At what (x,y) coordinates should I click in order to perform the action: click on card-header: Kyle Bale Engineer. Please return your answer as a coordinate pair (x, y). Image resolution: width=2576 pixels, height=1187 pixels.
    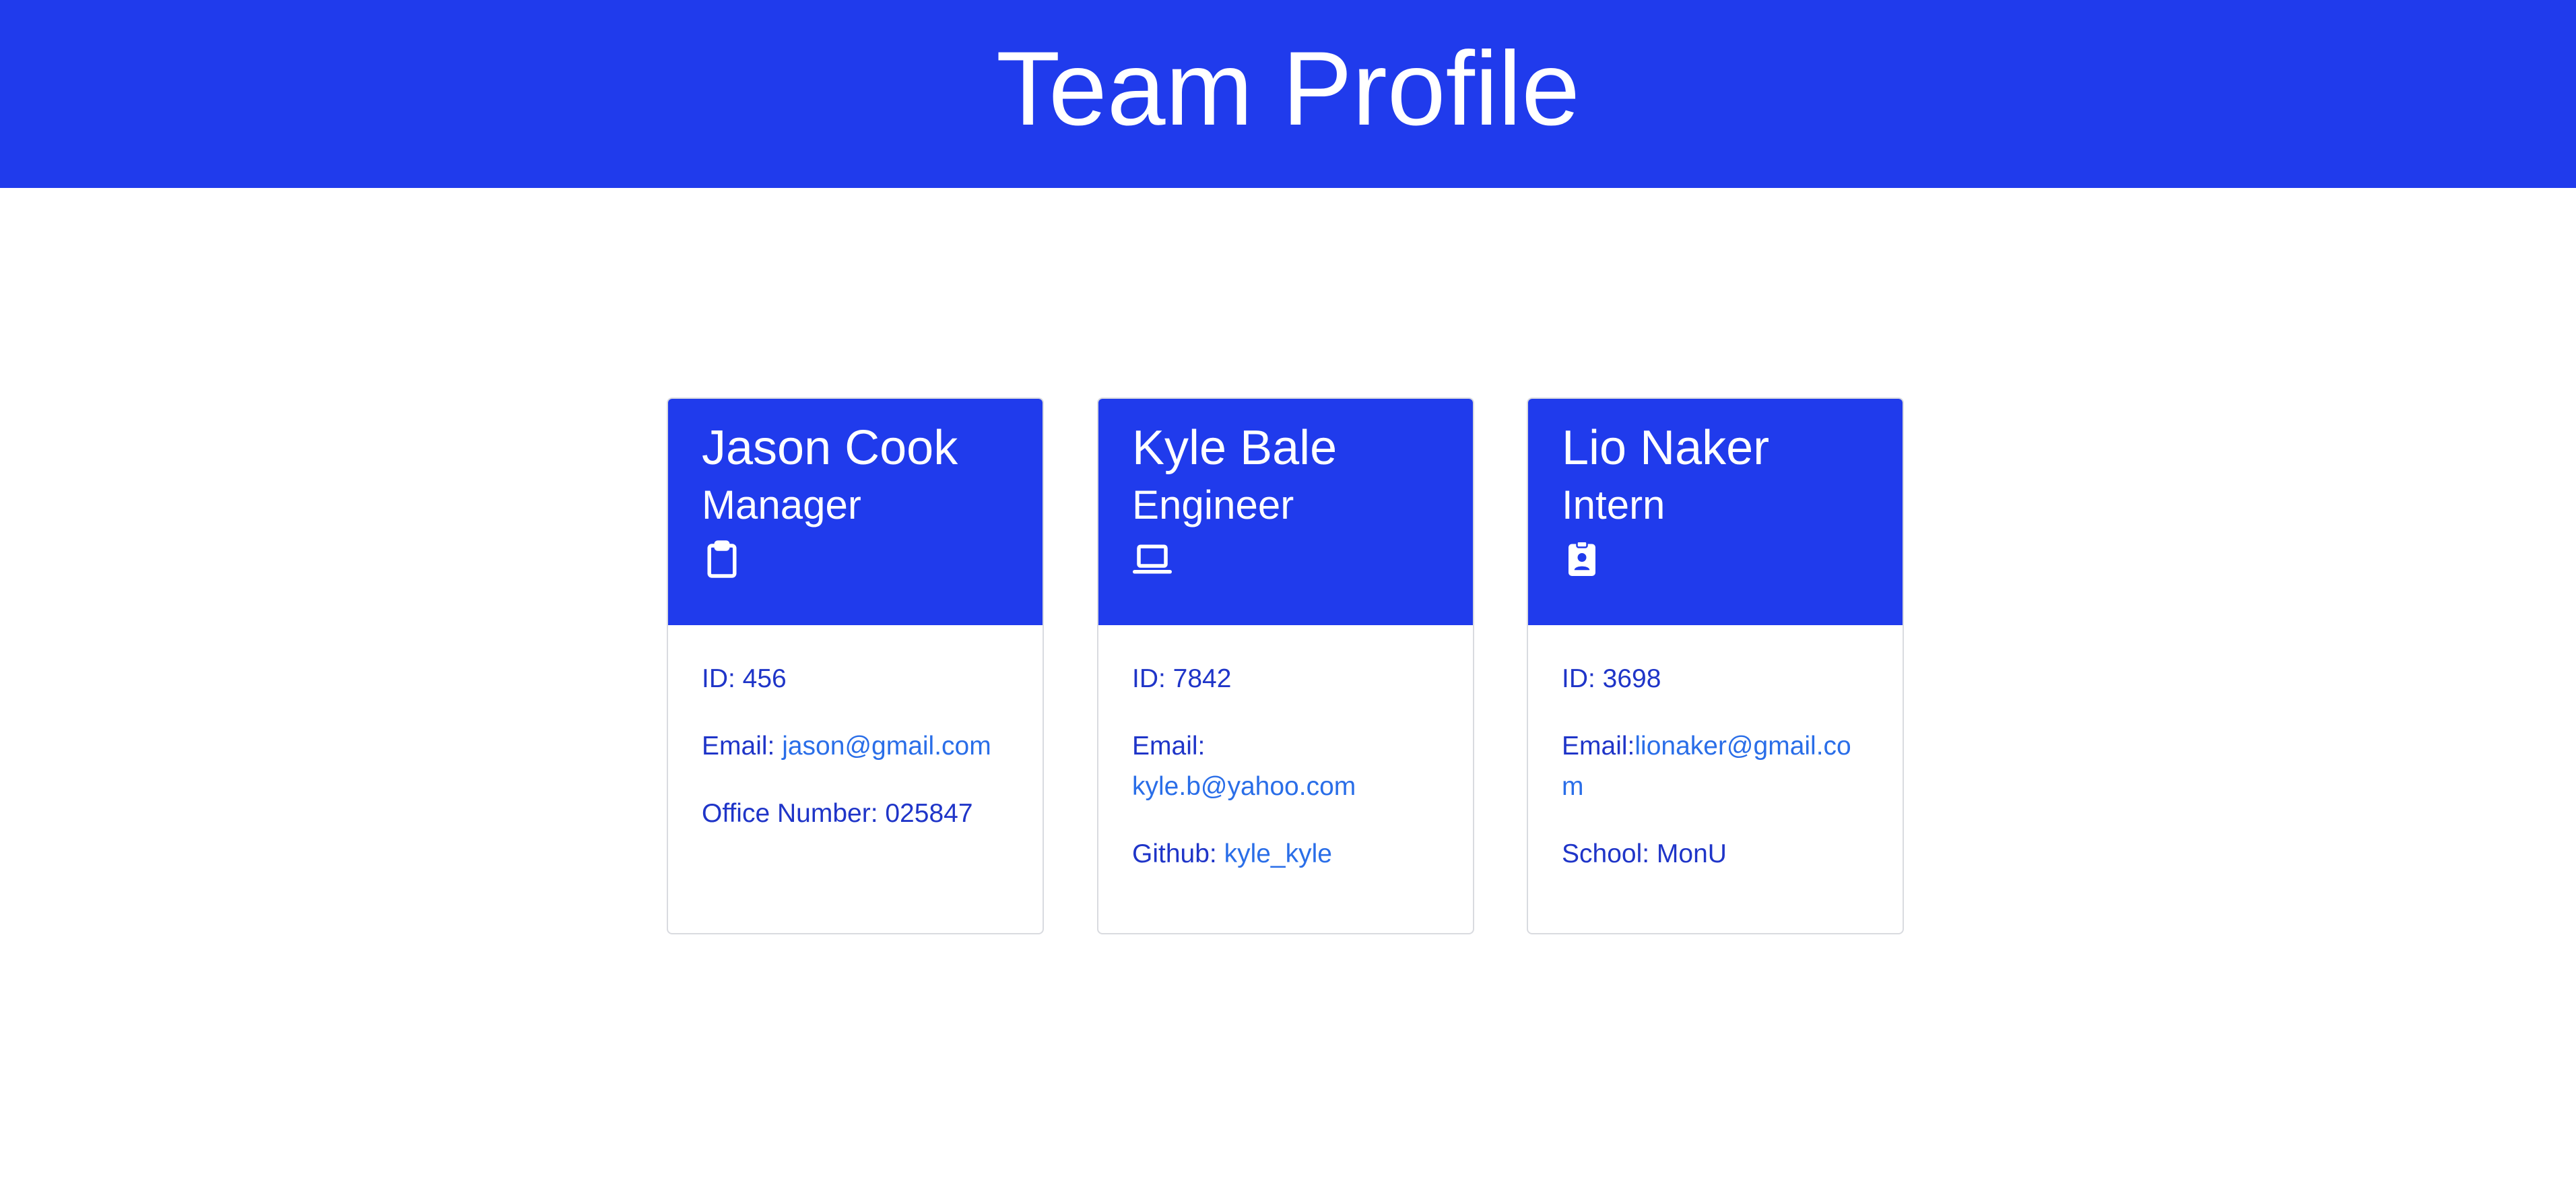
    Looking at the image, I should click on (1285, 512).